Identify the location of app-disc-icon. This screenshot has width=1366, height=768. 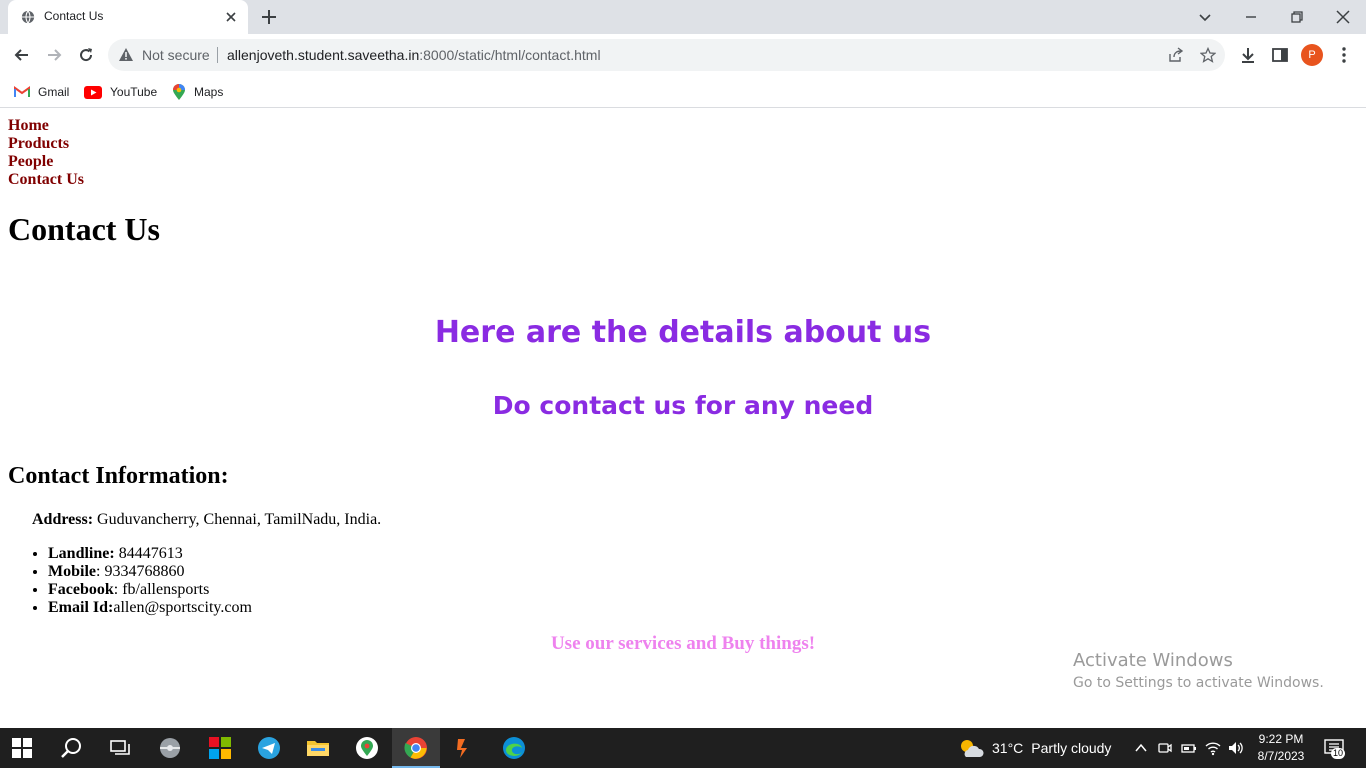
(170, 748).